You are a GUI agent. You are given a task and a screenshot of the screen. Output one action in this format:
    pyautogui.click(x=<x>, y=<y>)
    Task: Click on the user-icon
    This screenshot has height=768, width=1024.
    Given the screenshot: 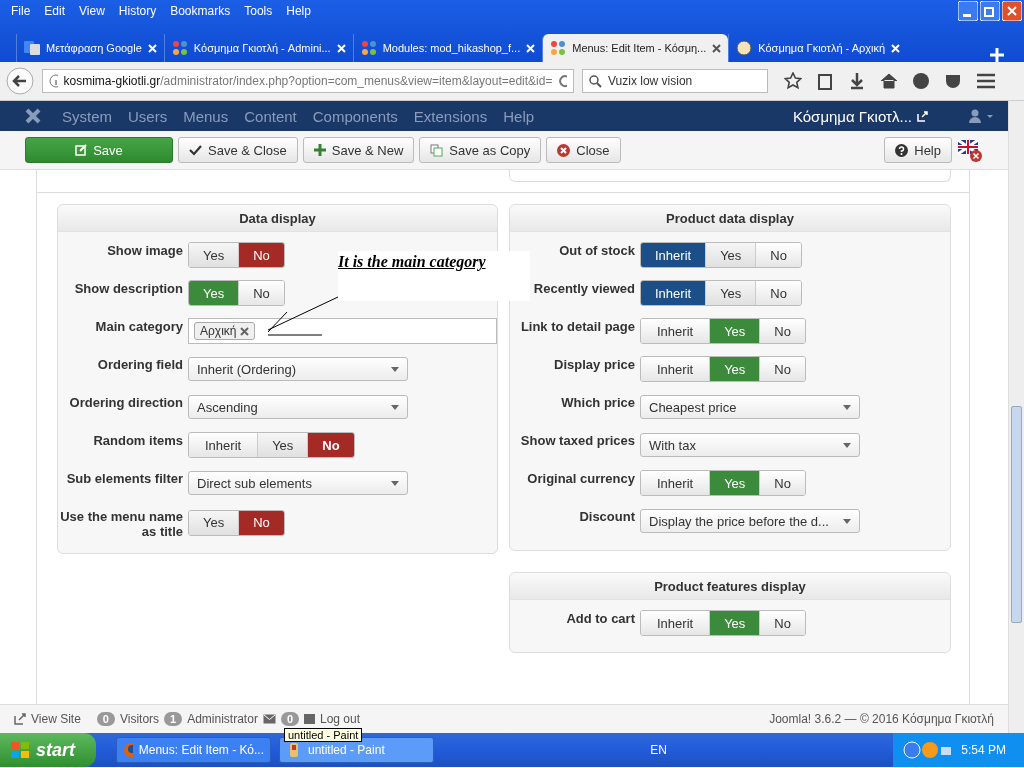 What is the action you would take?
    pyautogui.click(x=981, y=116)
    